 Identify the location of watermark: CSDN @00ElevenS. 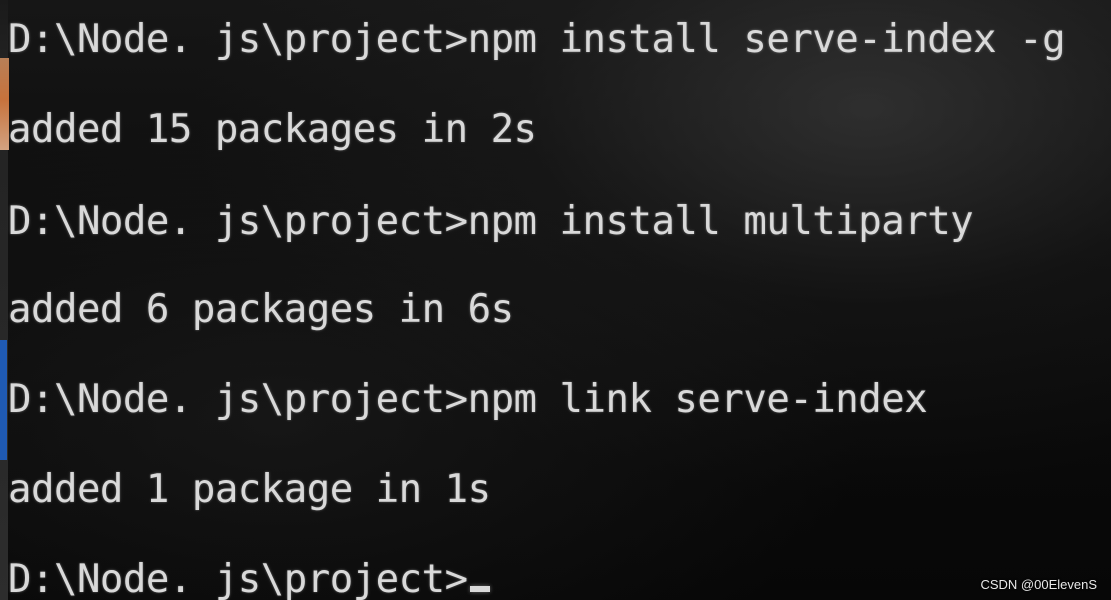
(1038, 584).